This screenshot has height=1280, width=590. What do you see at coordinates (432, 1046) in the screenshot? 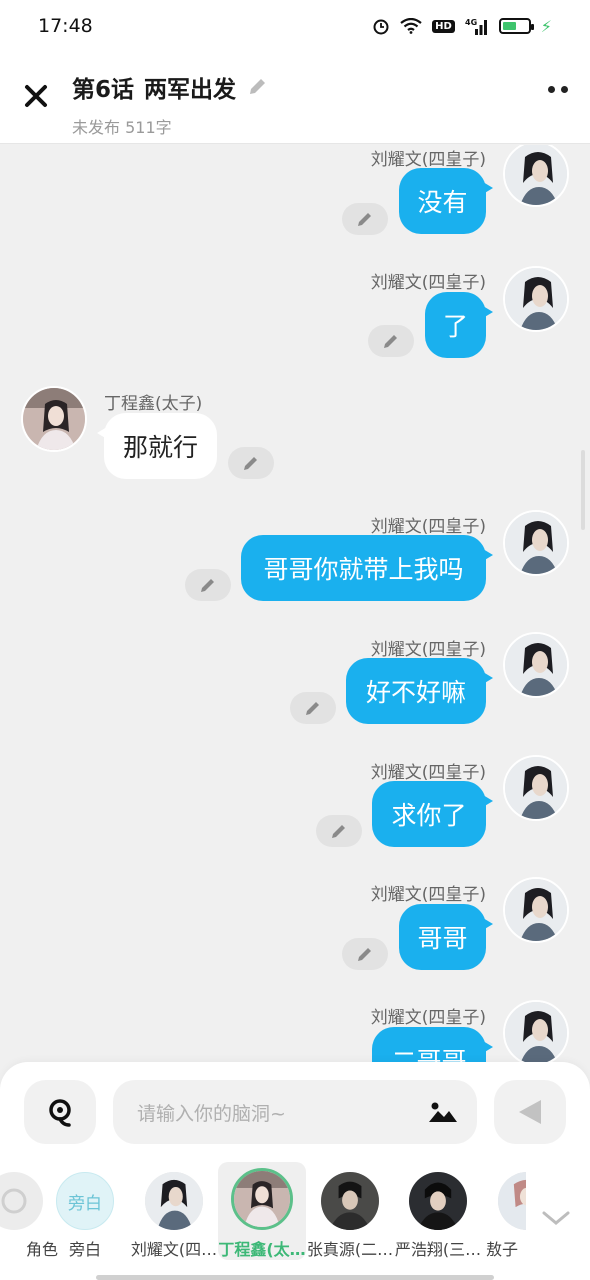
I see `message-bubble: 二哥哥` at bounding box center [432, 1046].